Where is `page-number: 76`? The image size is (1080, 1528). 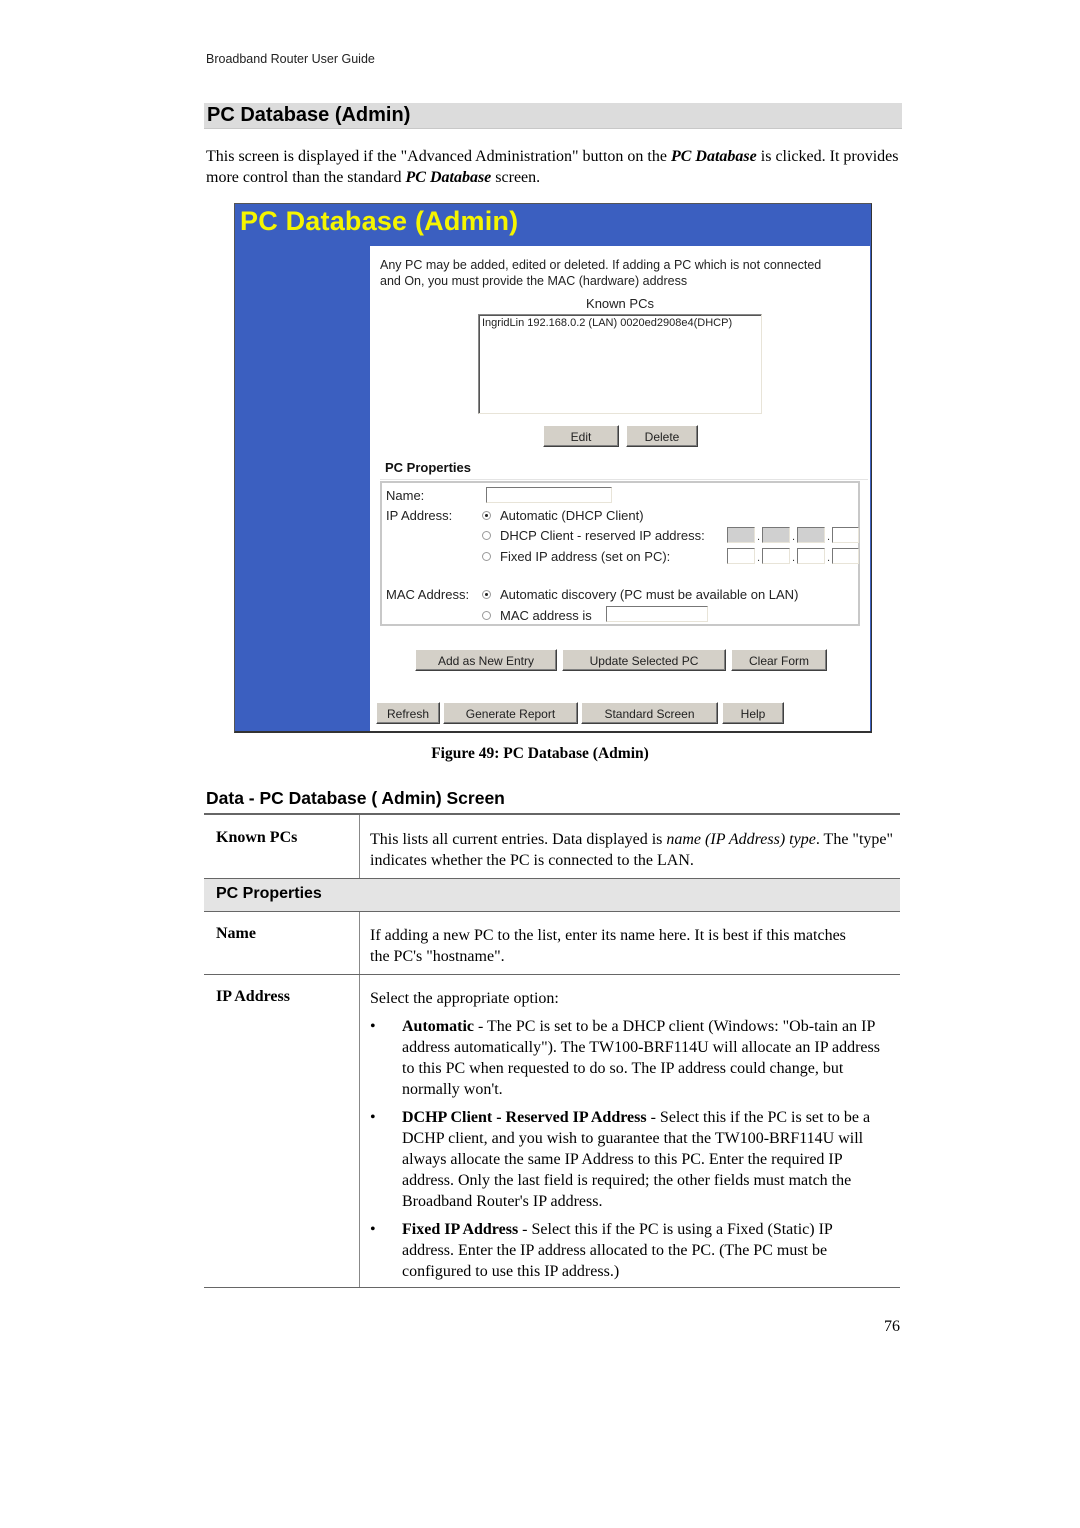
page-number: 76 is located at coordinates (892, 1326).